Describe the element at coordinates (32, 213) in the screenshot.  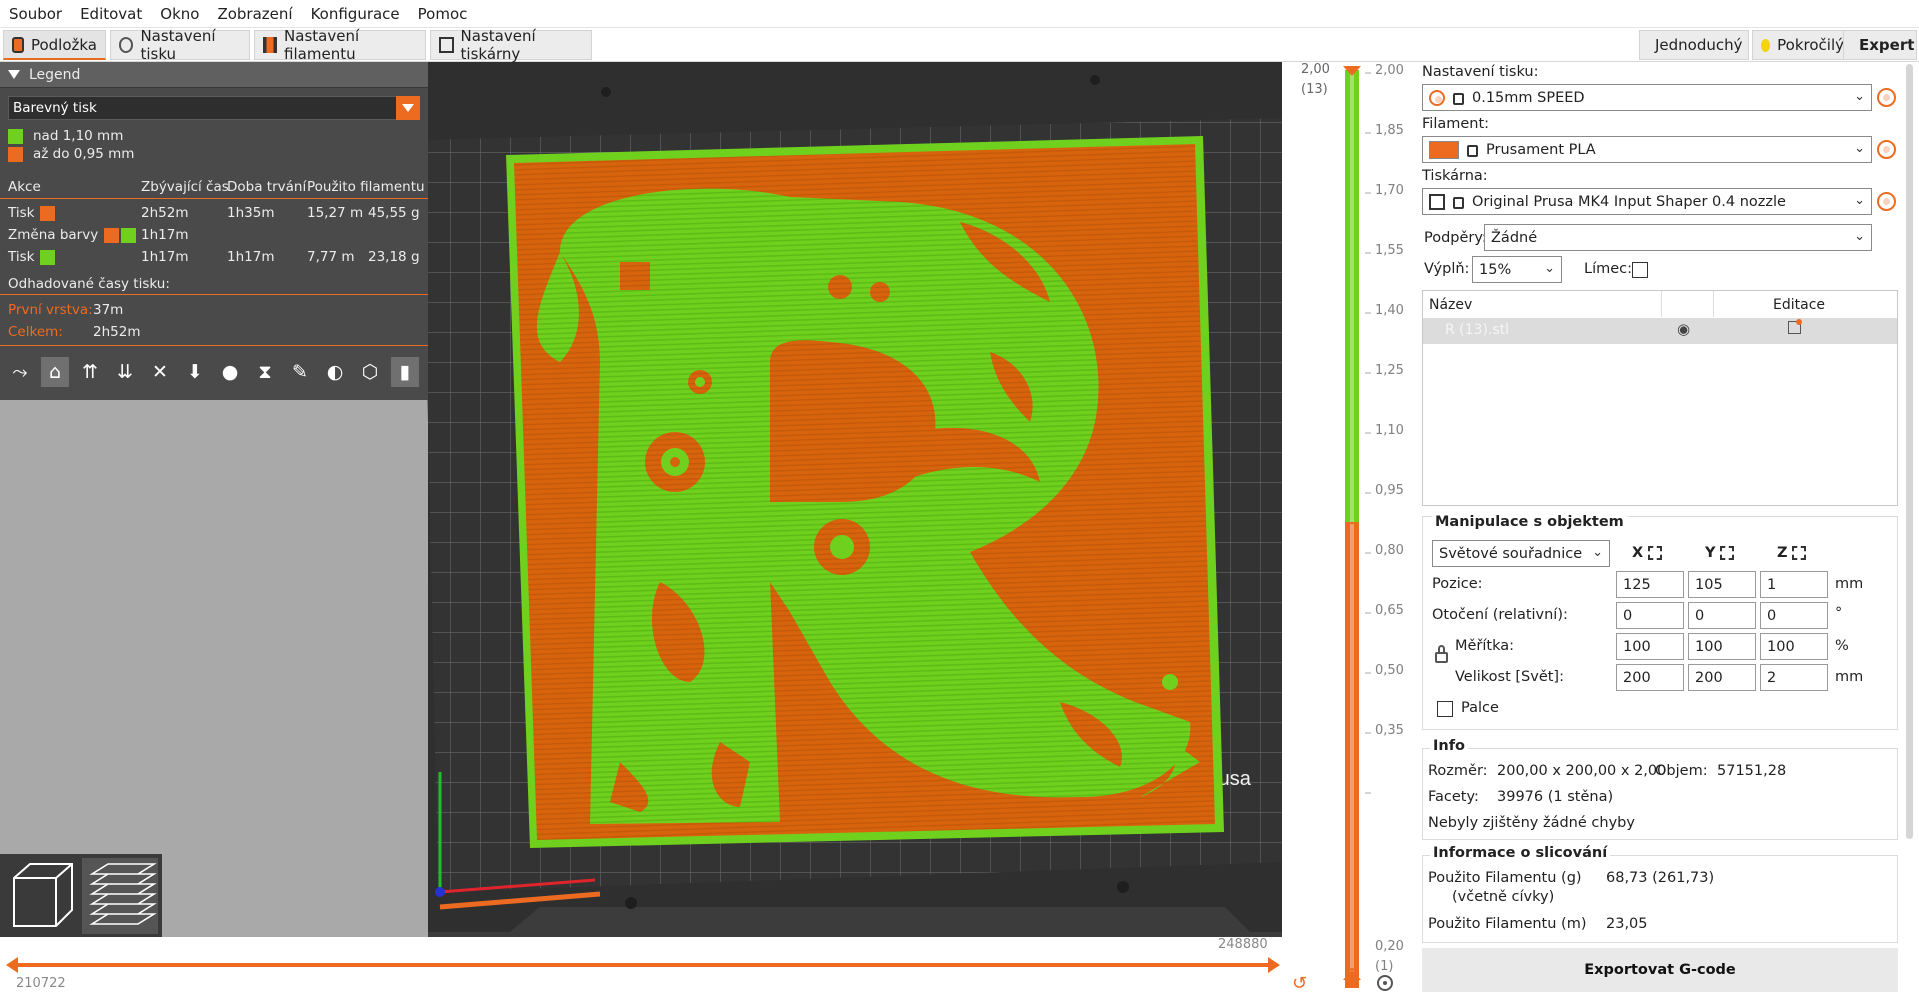
I see `table-row: Tisk` at that location.